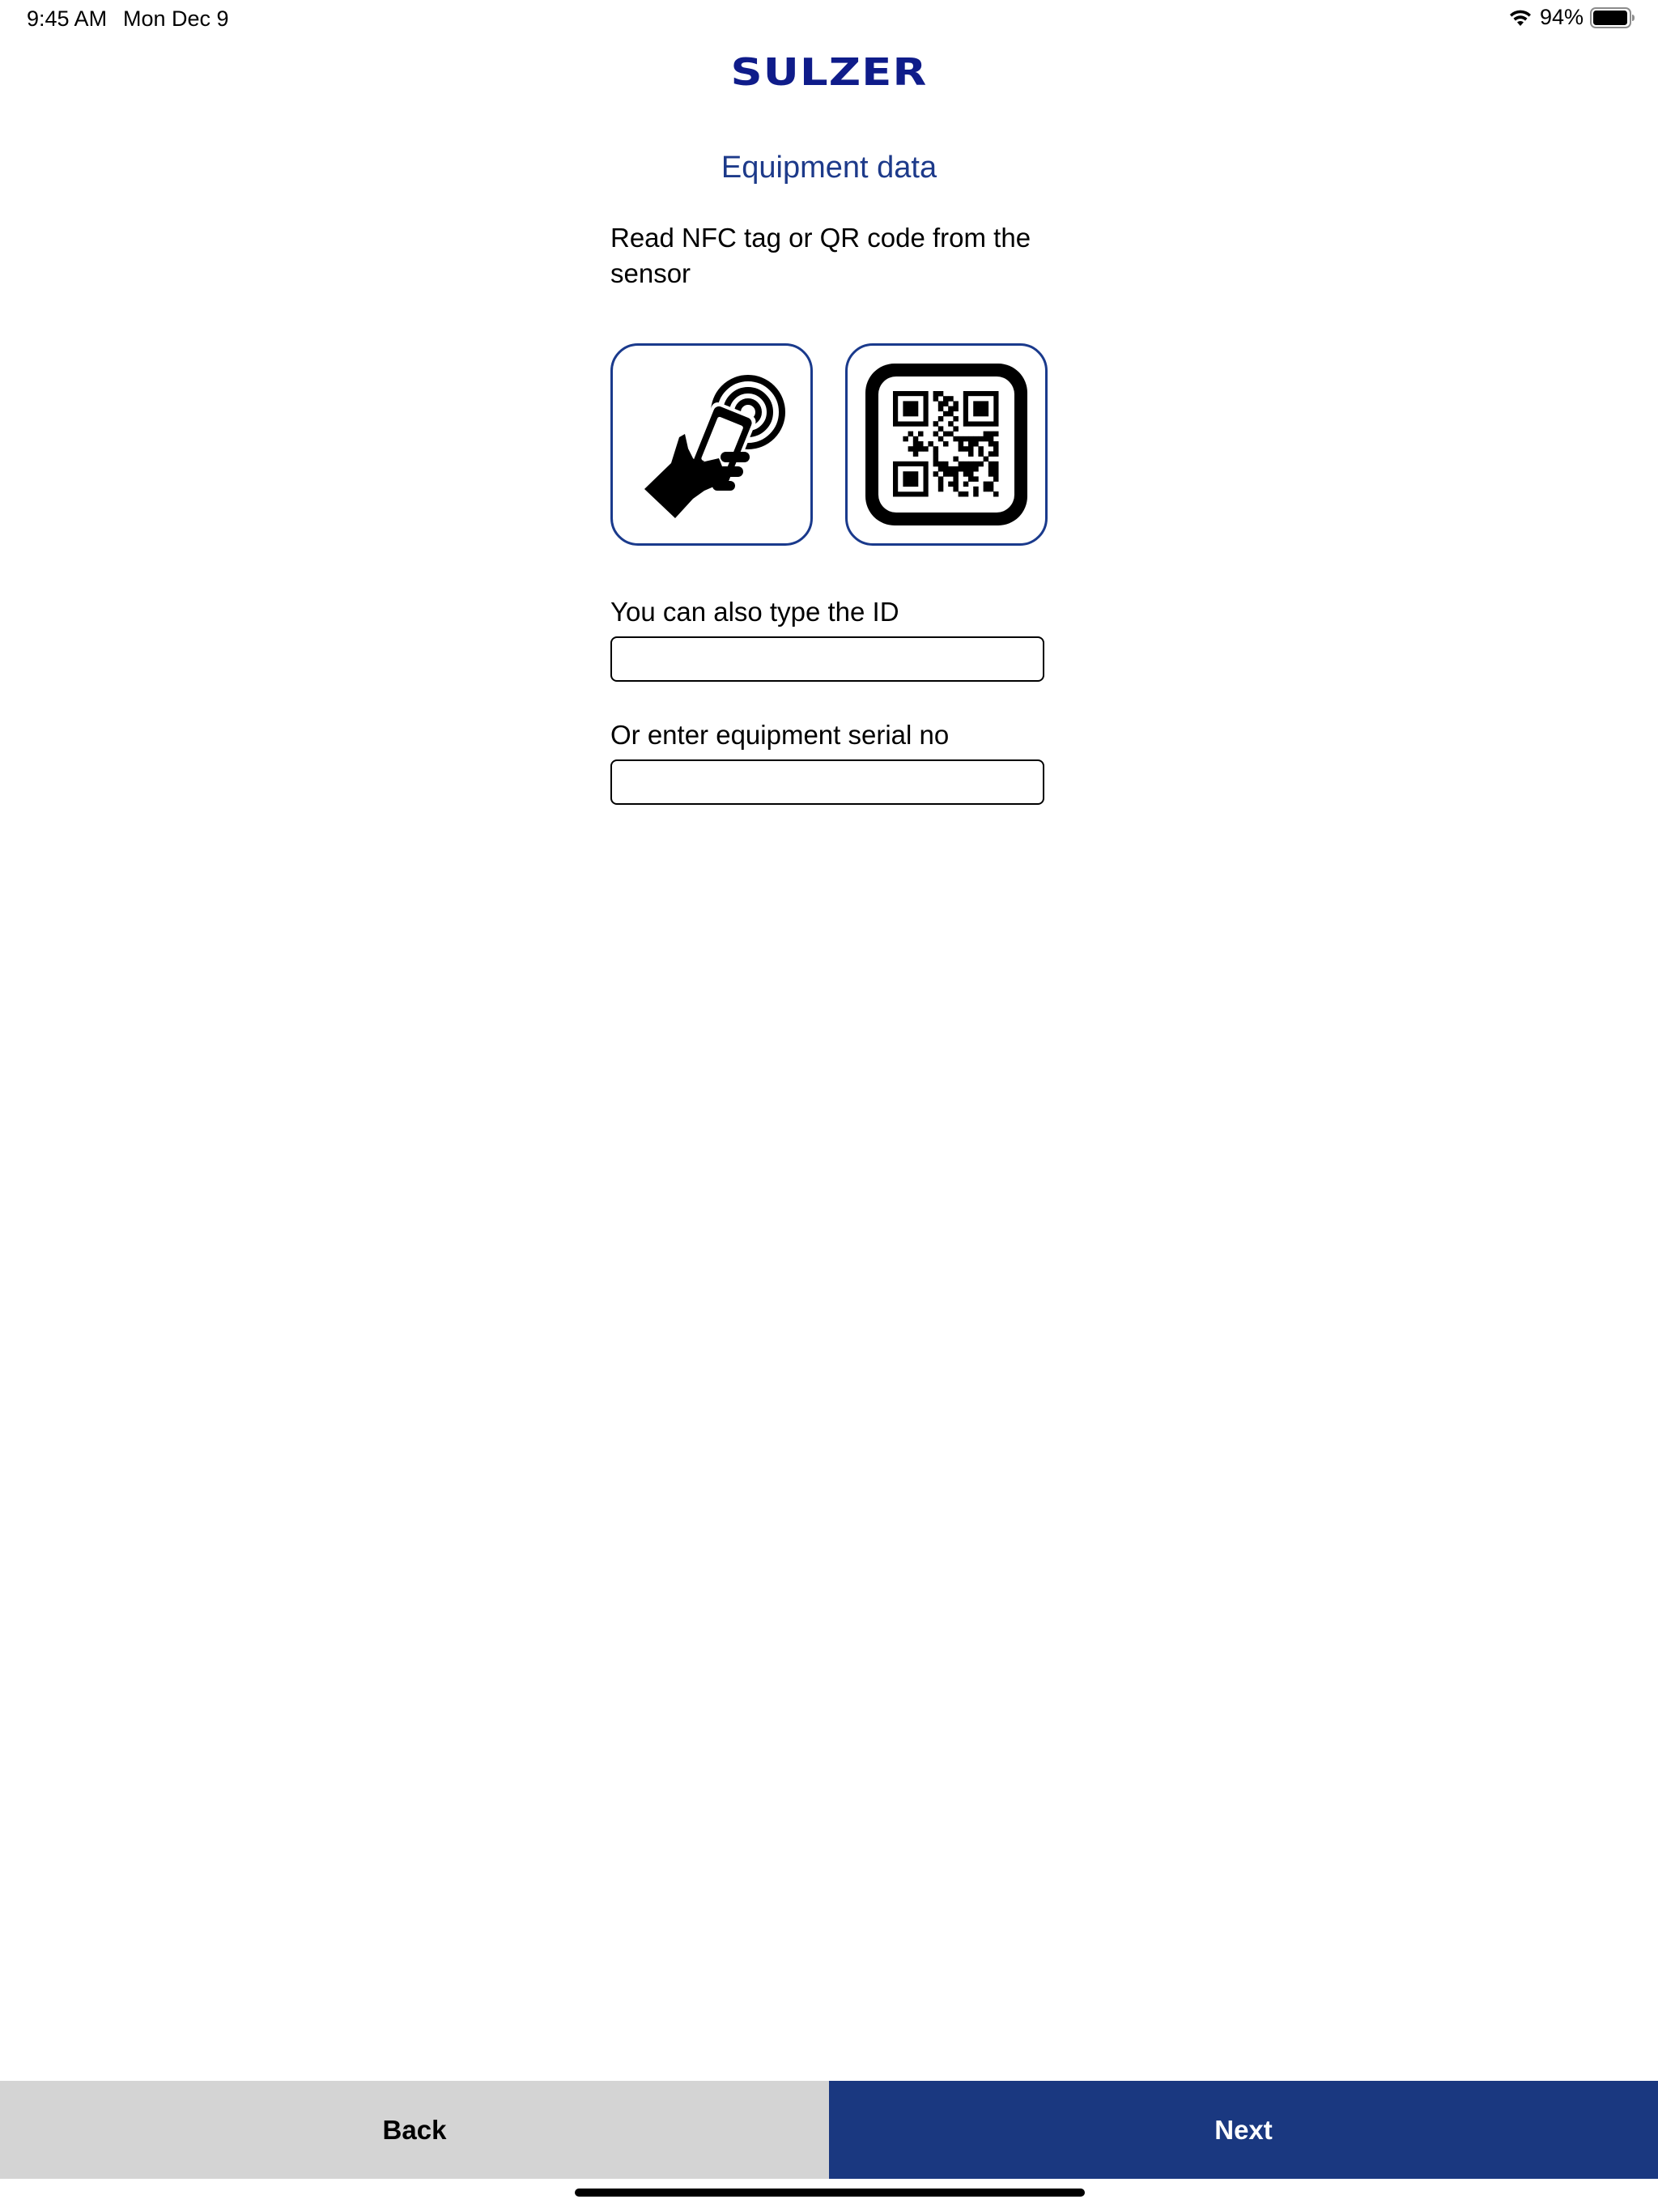  Describe the element at coordinates (780, 735) in the screenshot. I see `serial-field-label: Or enter equipment serial no` at that location.